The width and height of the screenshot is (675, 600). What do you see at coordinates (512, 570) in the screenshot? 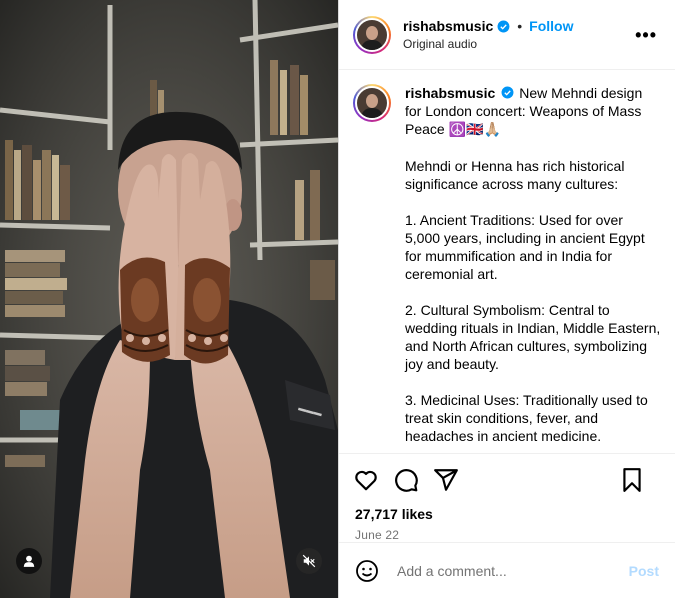
I see `comment-input` at bounding box center [512, 570].